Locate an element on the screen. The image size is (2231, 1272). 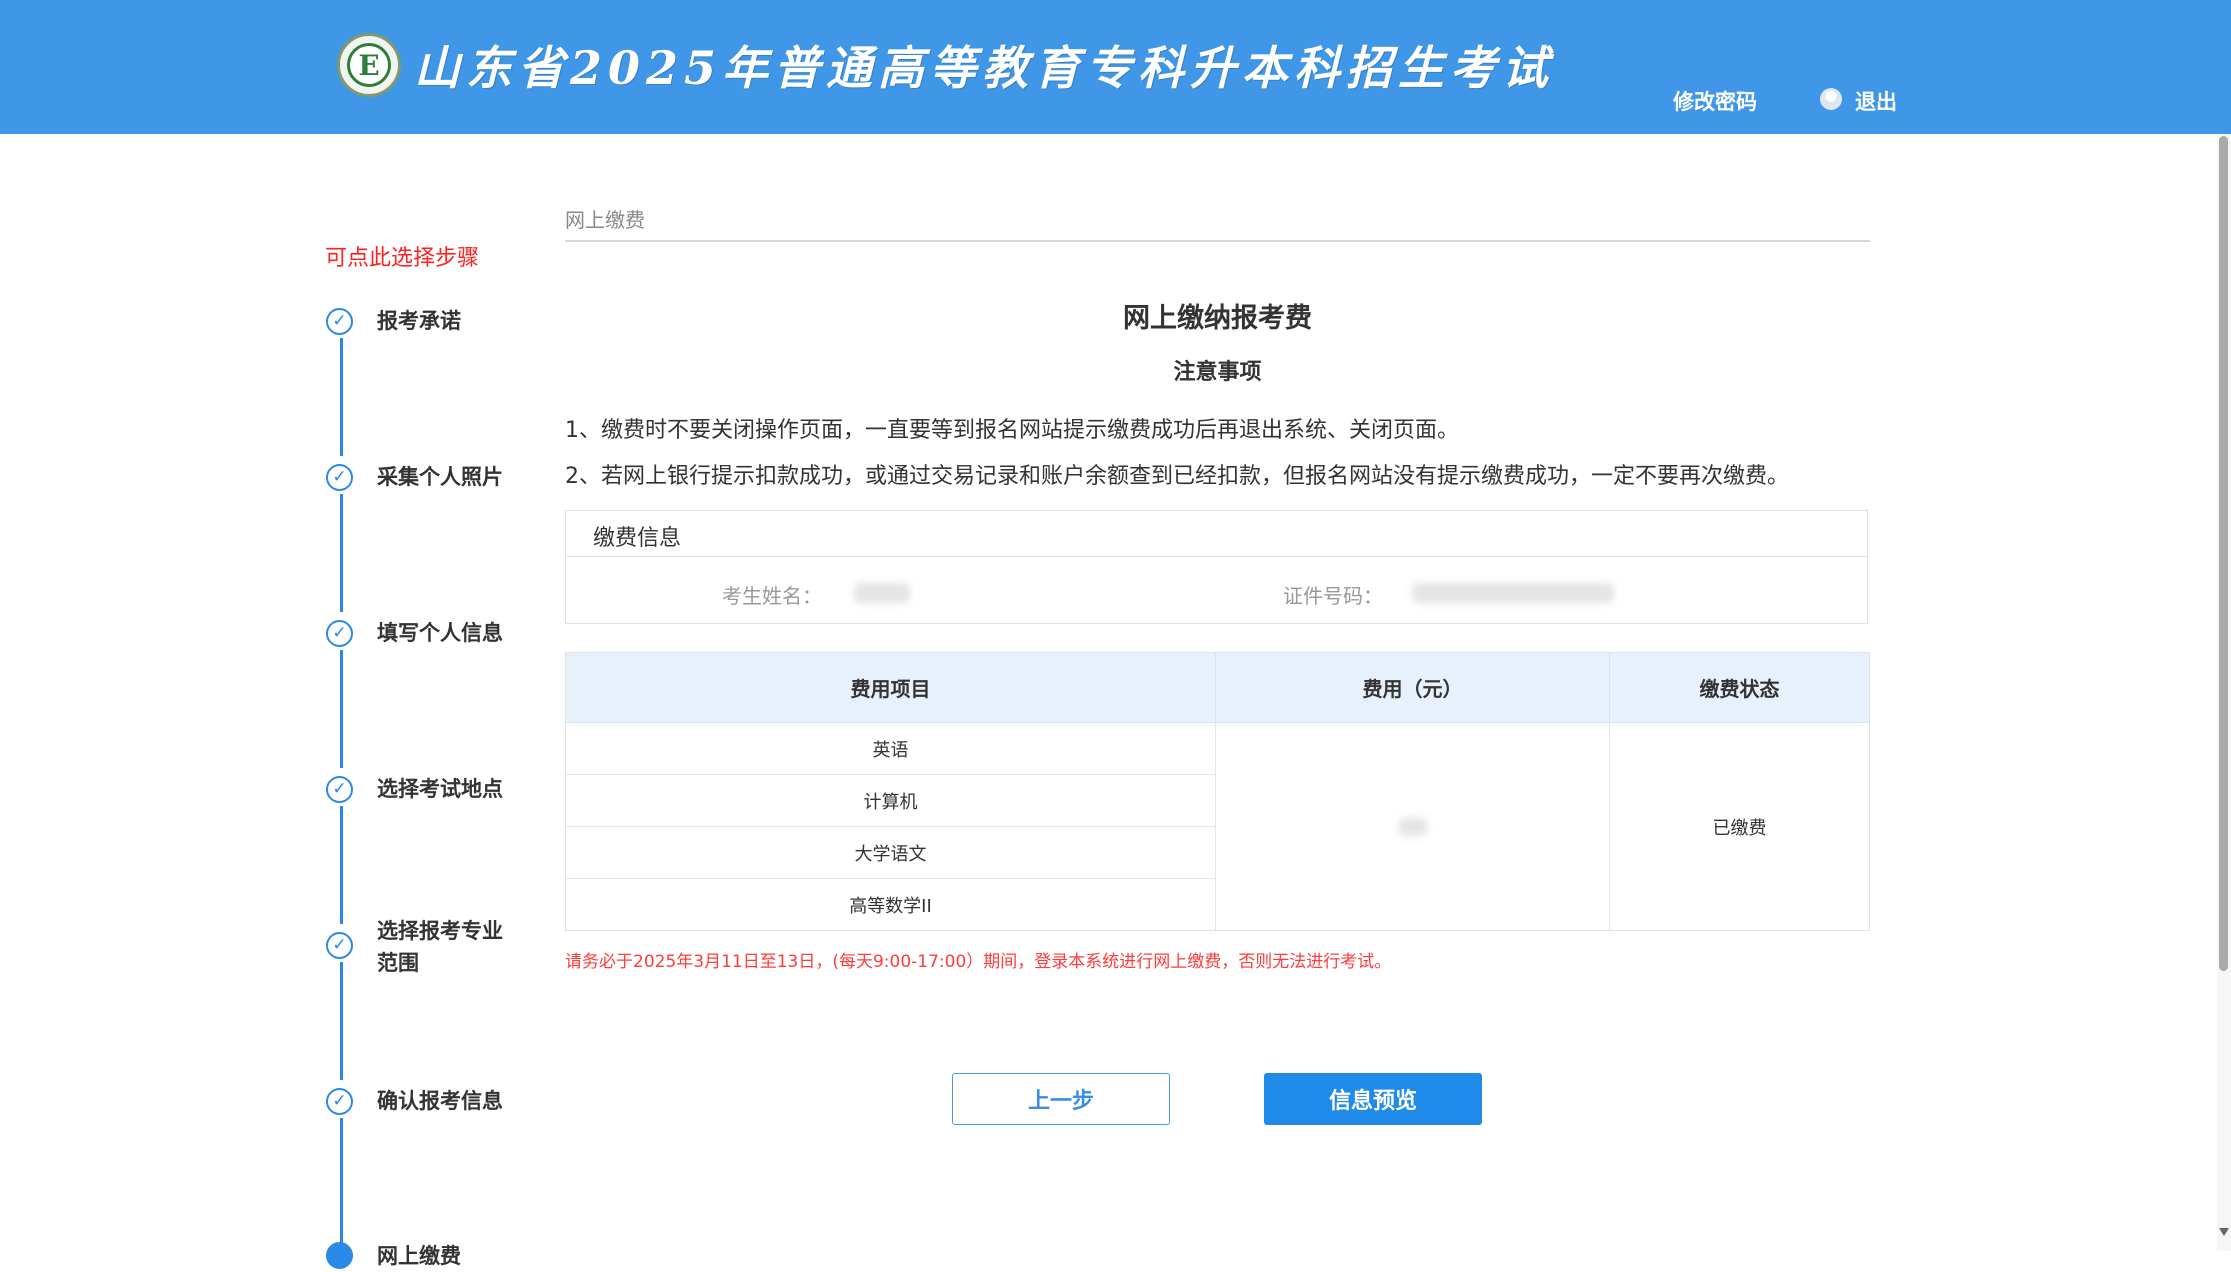
step-commitment: 报考承诺 is located at coordinates (442, 321).